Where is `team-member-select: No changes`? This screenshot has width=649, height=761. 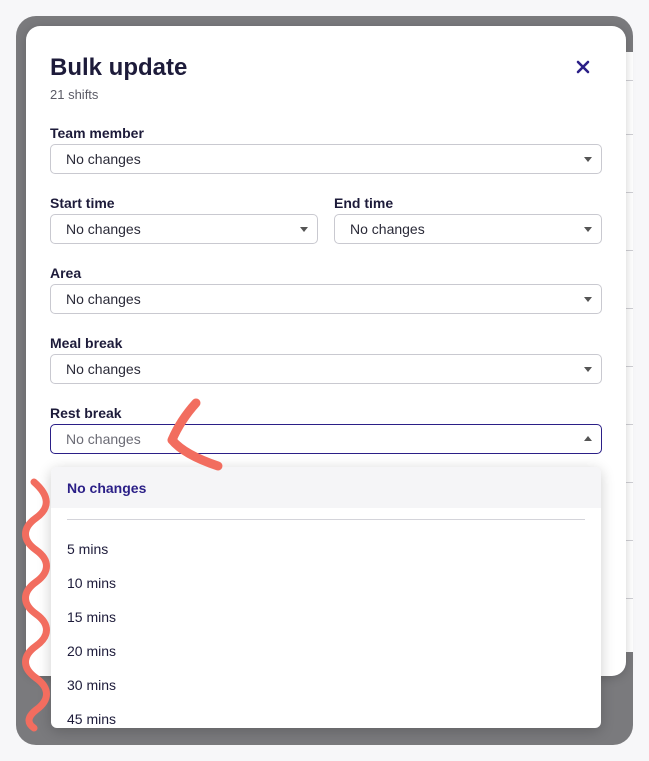
team-member-select: No changes is located at coordinates (326, 159).